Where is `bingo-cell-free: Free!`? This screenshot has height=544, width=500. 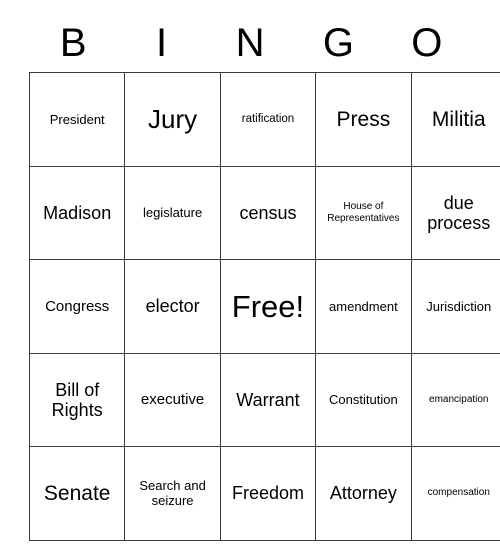 bingo-cell-free: Free! is located at coordinates (268, 306).